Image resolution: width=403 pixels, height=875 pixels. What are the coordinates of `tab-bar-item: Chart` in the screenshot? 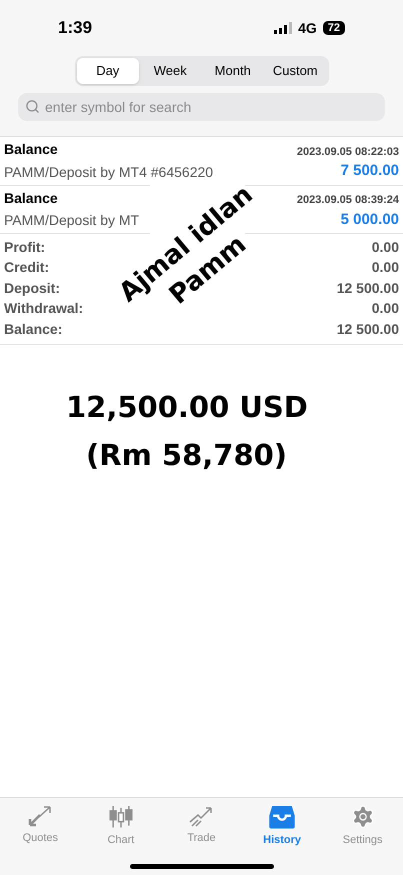 It's located at (121, 826).